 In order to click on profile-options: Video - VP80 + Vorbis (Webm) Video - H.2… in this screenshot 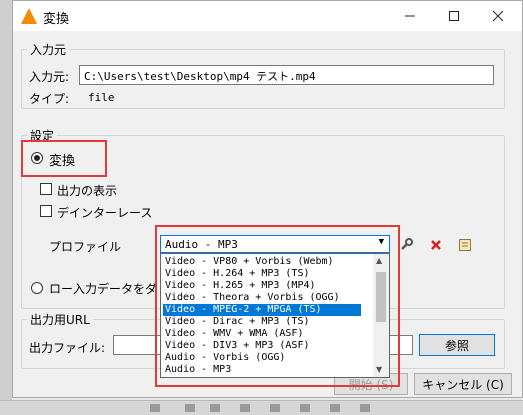, I will do `click(267, 315)`.